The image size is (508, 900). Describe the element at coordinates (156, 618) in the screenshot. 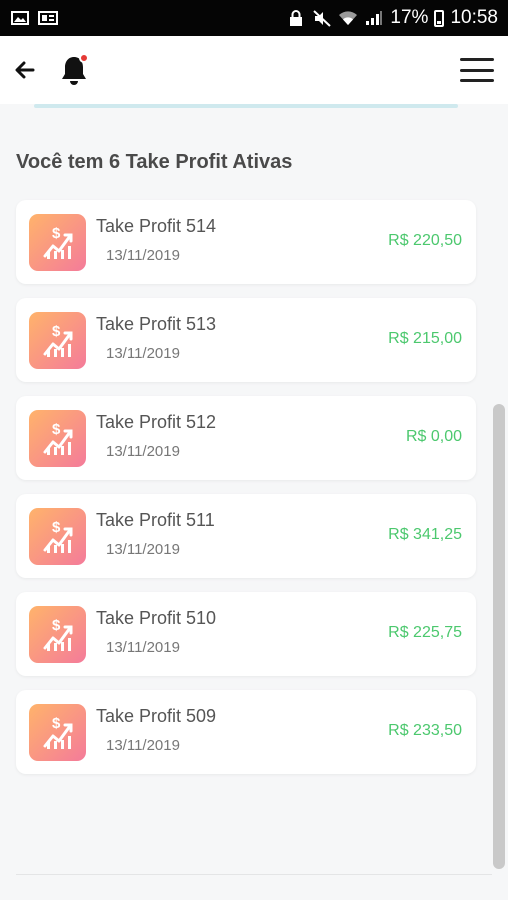

I see `card-title: Take Profit 510` at that location.